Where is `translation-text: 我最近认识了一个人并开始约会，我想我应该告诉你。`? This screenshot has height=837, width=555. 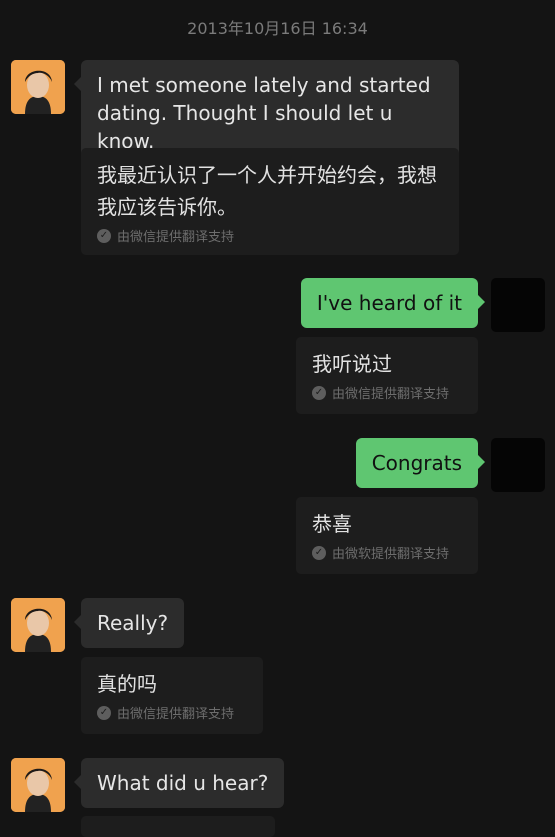
translation-text: 我最近认识了一个人并开始约会，我想我应该告诉你。 is located at coordinates (267, 191).